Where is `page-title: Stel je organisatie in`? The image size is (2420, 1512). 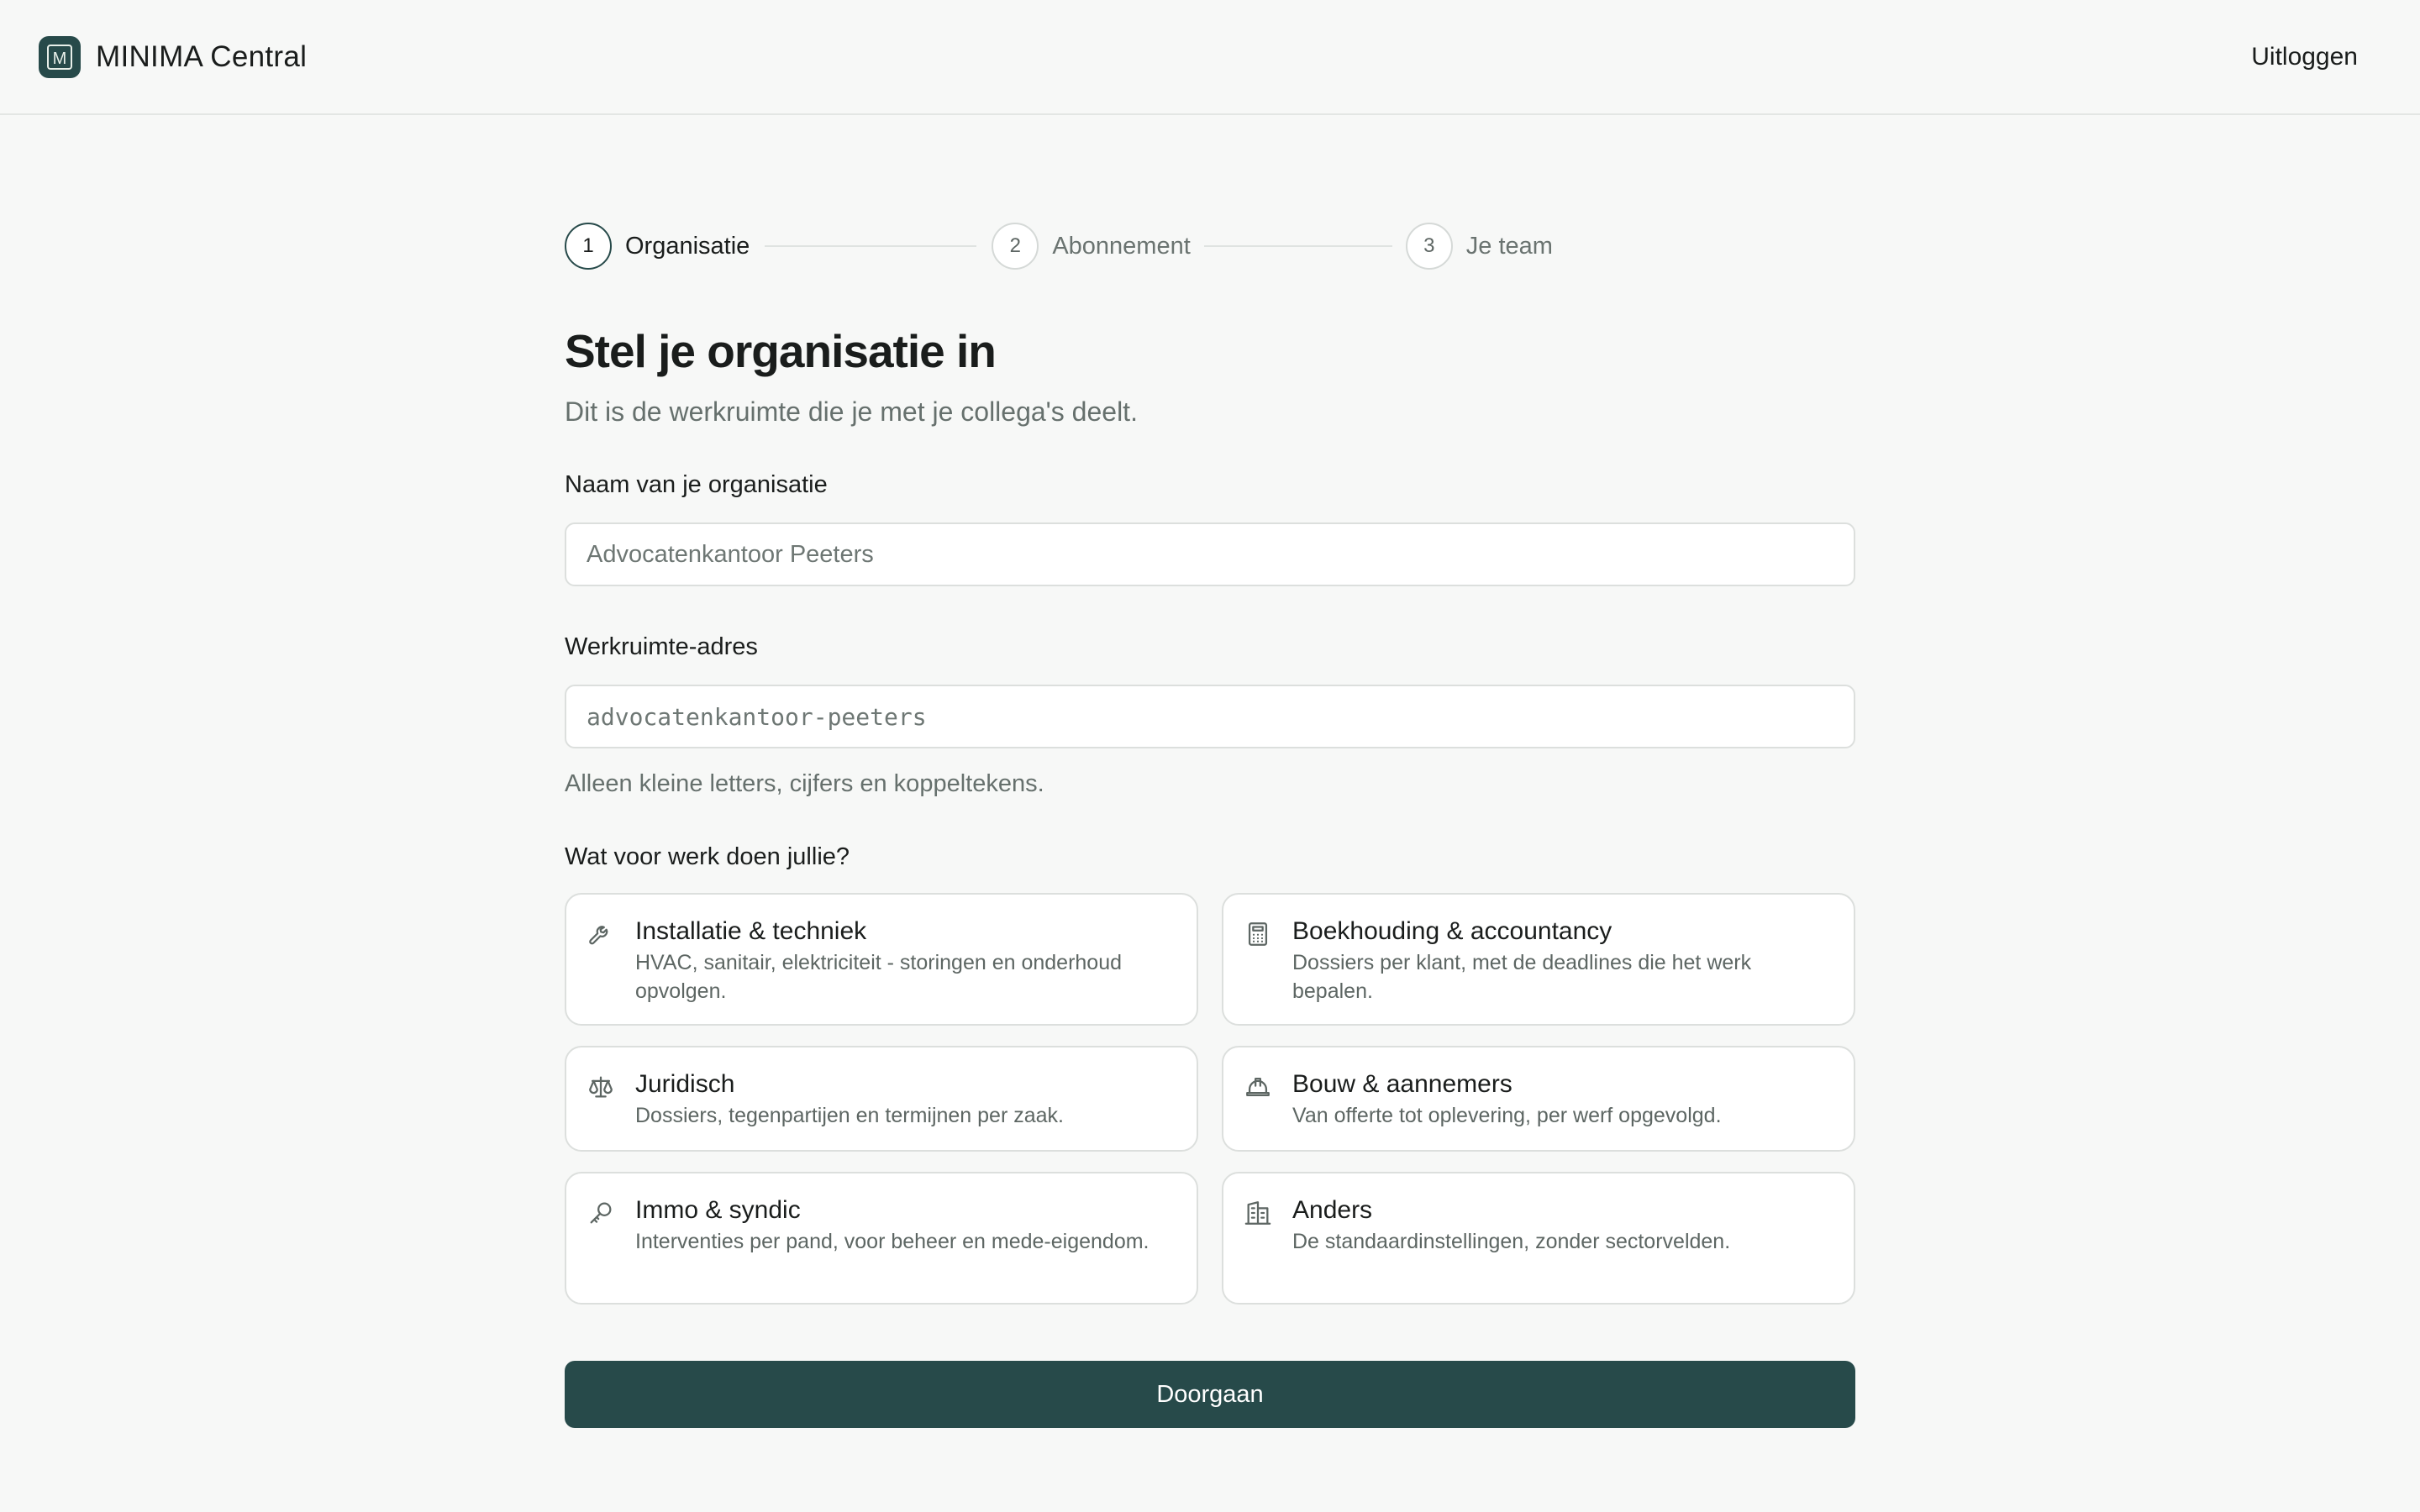
page-title: Stel je organisatie in is located at coordinates (781, 351).